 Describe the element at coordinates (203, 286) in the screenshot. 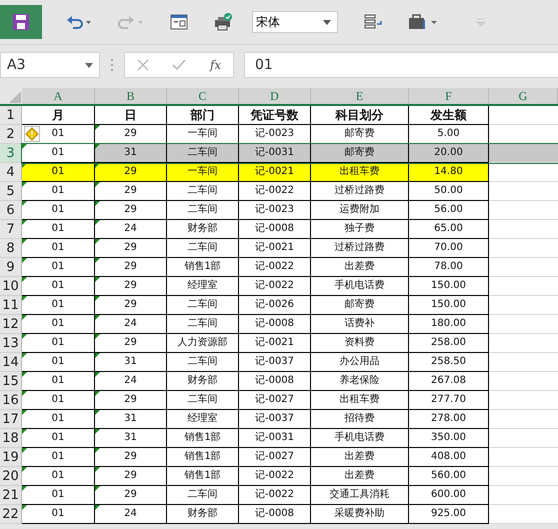

I see `table-cell: 经理室` at that location.